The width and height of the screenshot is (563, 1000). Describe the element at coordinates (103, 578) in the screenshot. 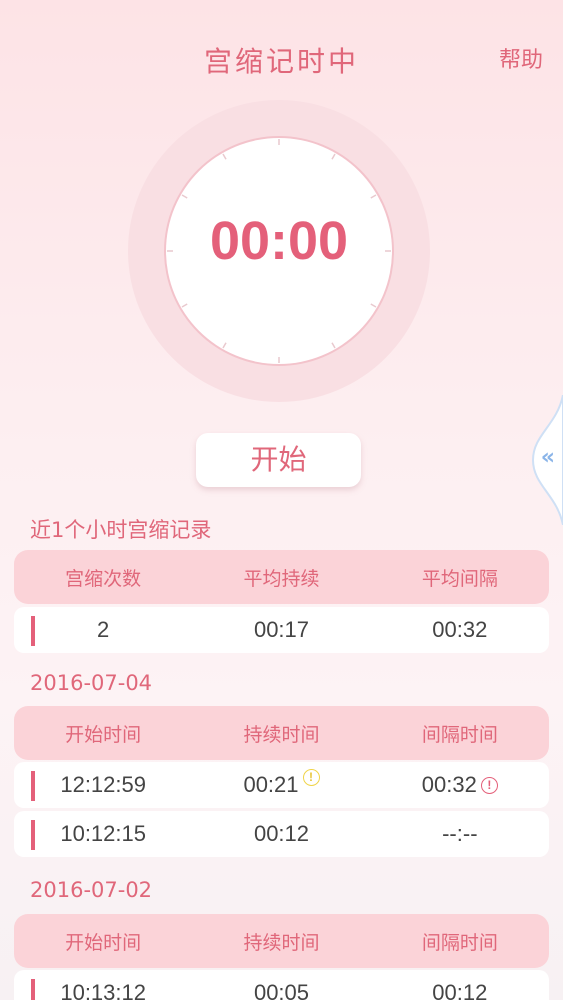

I see `column-header: 宫缩次数` at that location.